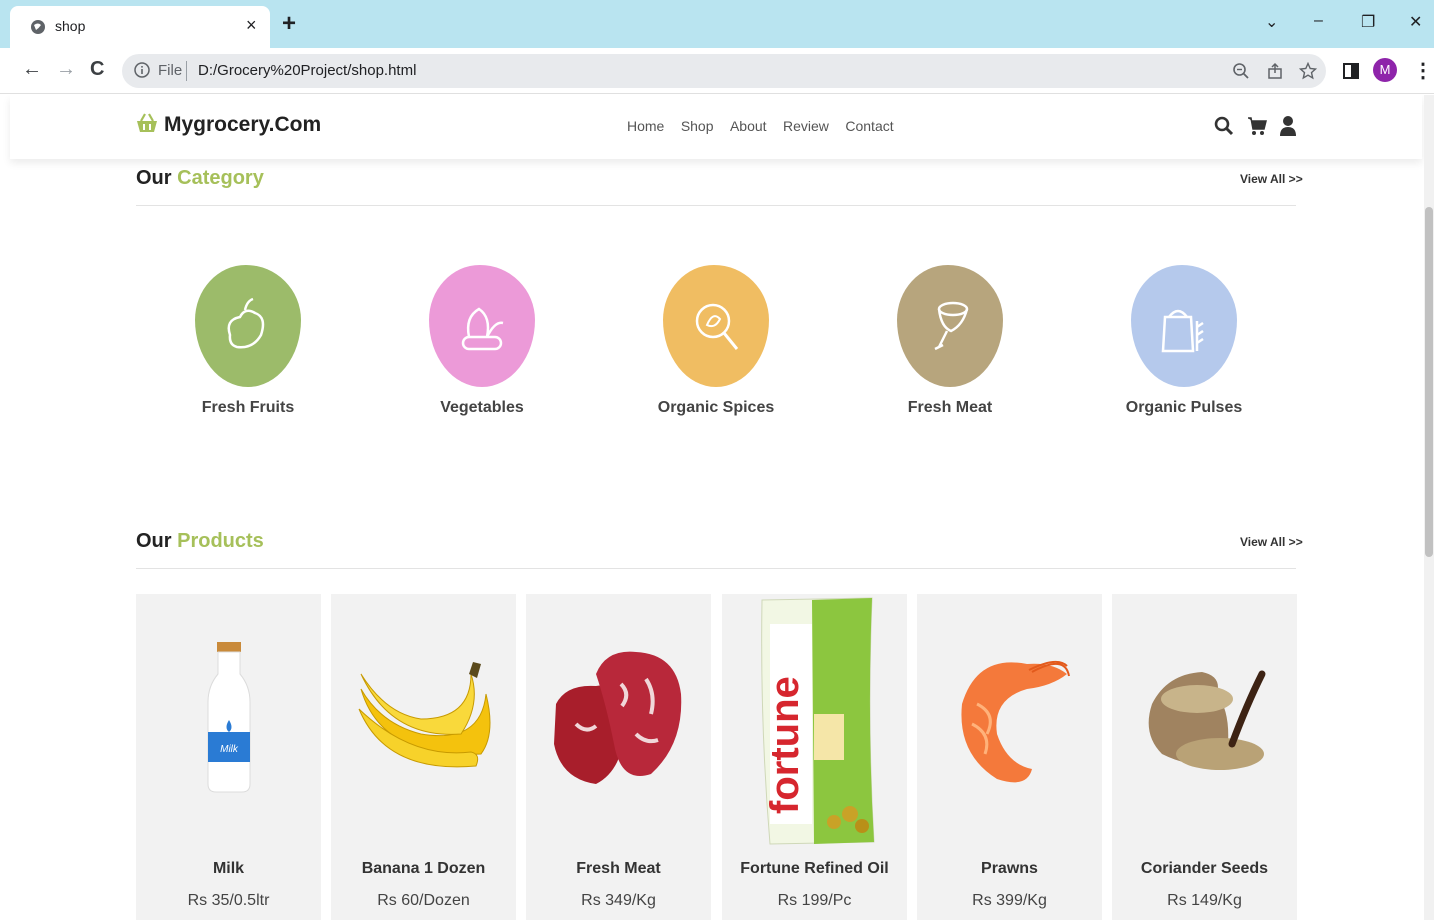 The height and width of the screenshot is (924, 1434). What do you see at coordinates (1275, 71) in the screenshot?
I see `share-icon` at bounding box center [1275, 71].